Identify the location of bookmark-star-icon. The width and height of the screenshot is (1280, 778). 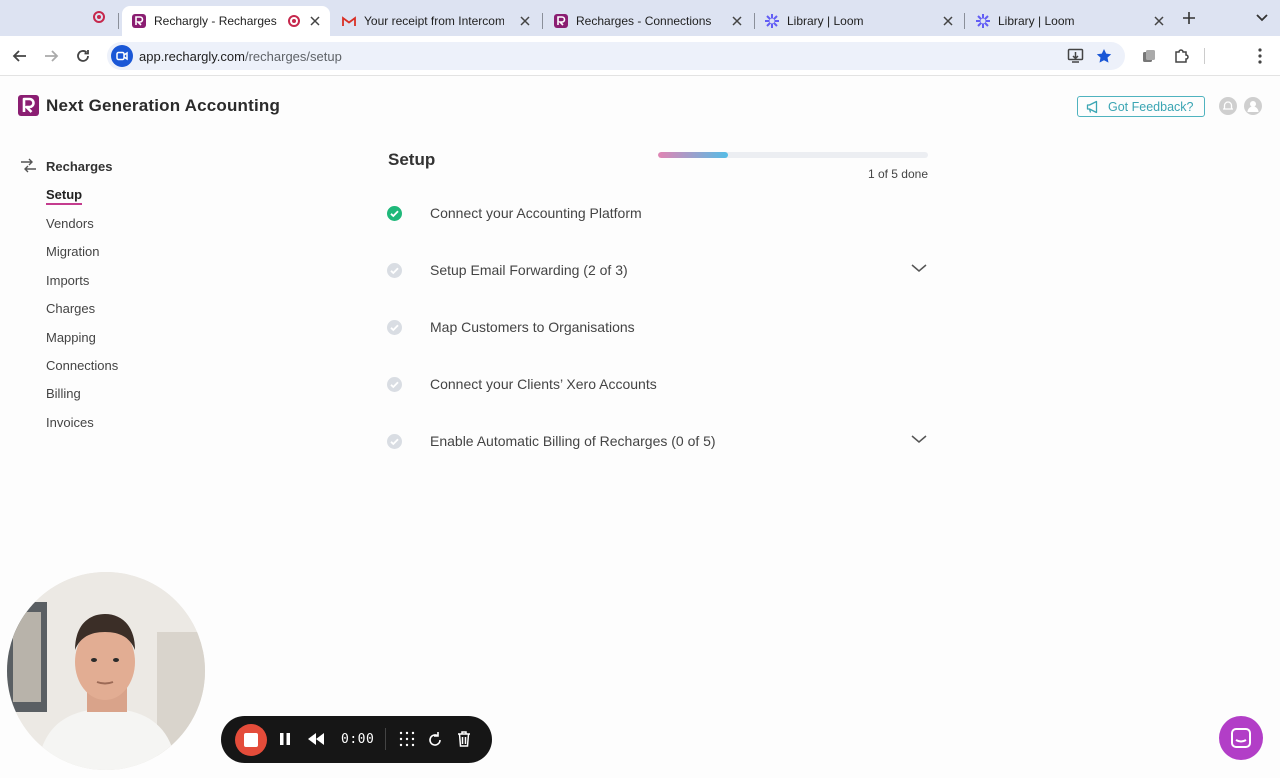
(1104, 56).